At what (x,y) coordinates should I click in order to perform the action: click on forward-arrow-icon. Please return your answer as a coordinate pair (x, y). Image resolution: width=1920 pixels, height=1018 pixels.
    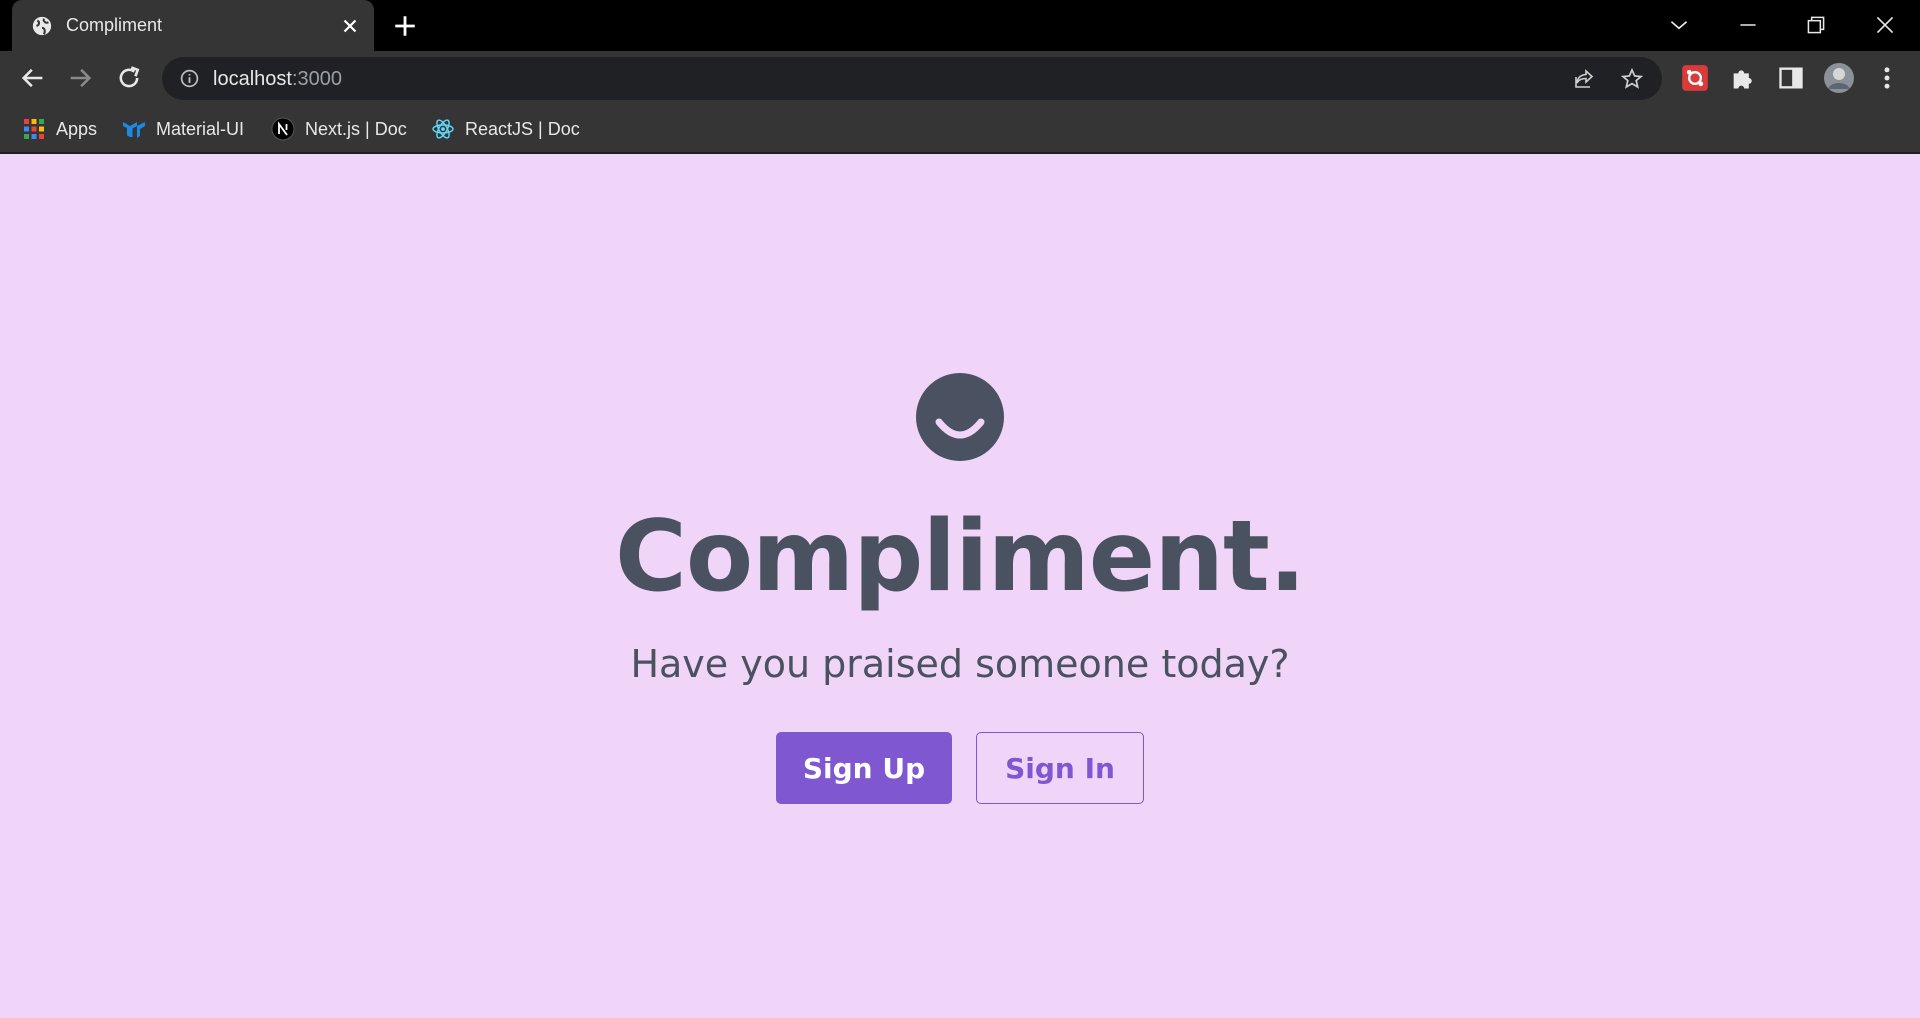
    Looking at the image, I should click on (80, 78).